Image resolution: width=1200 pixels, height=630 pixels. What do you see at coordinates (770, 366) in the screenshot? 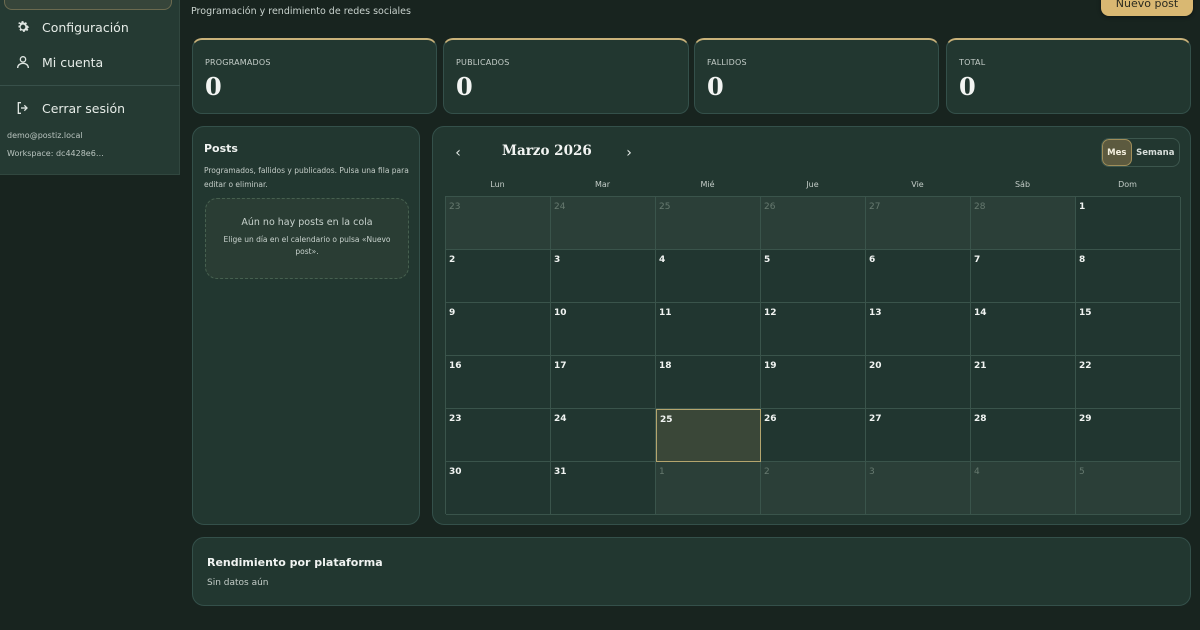
I see `calendar-day-number: 19` at bounding box center [770, 366].